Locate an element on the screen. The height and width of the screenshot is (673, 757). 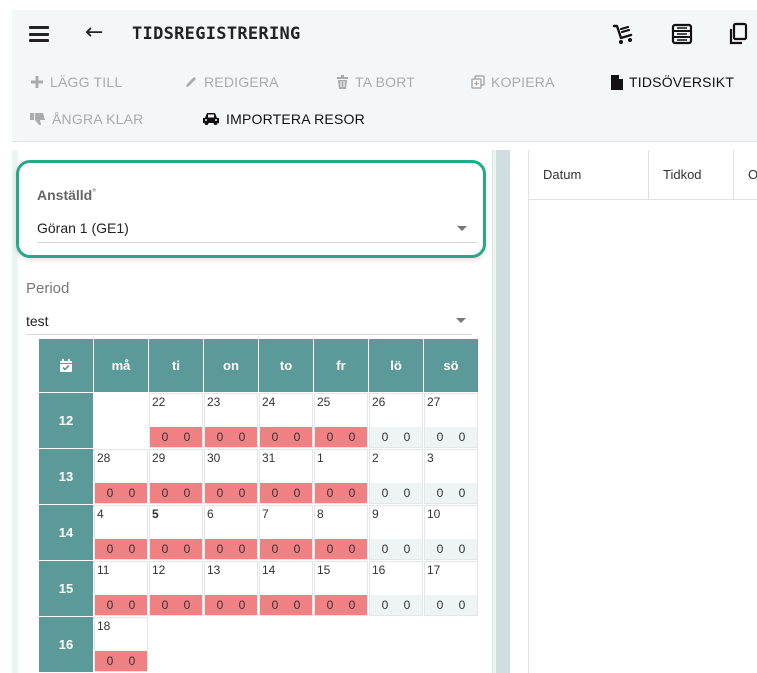
plus-icon is located at coordinates (37, 82).